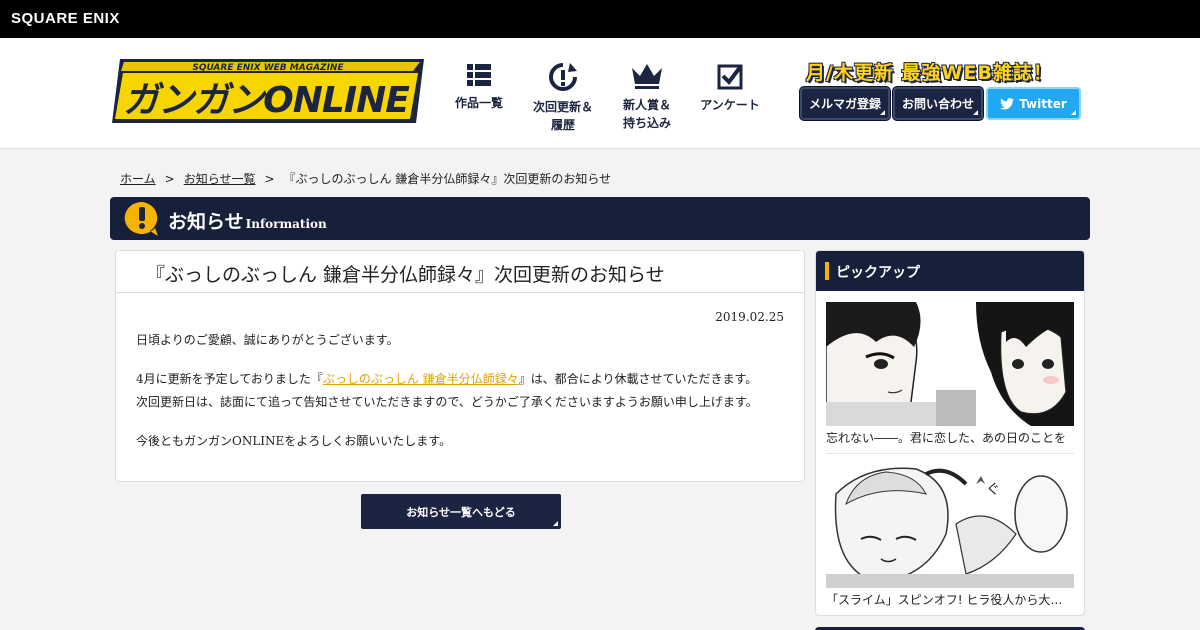  I want to click on pickup-caption: 忘れない――。君に恋した、あの日のことを, so click(950, 437).